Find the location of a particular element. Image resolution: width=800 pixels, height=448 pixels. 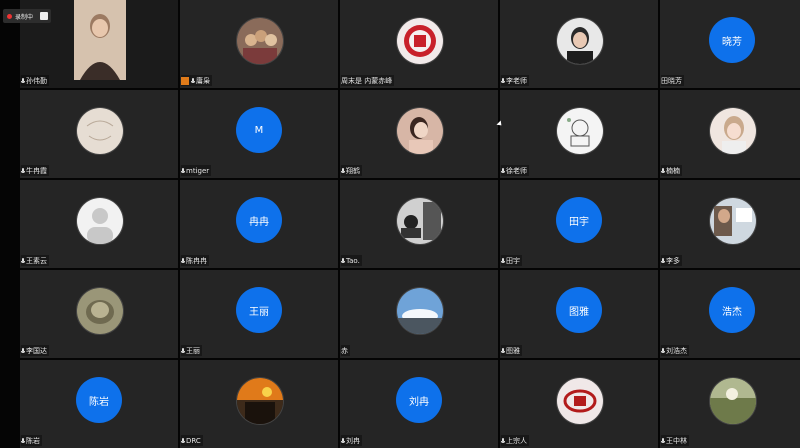

participant-tile: 王丽 王丽 is located at coordinates (259, 314).